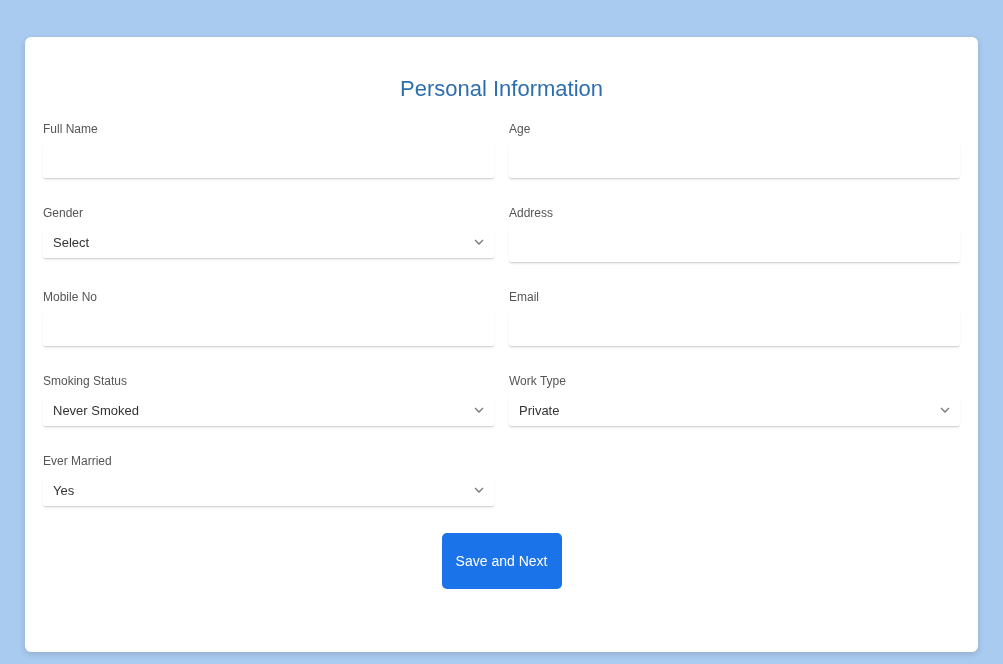 This screenshot has height=664, width=1003. Describe the element at coordinates (734, 411) in the screenshot. I see `select-field: Private` at that location.